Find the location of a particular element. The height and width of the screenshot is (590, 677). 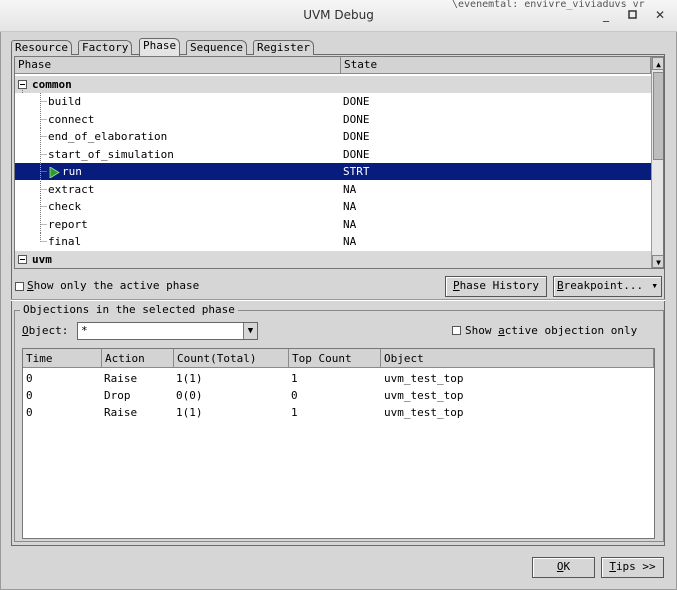

tab-resource: Resource is located at coordinates (41, 47).